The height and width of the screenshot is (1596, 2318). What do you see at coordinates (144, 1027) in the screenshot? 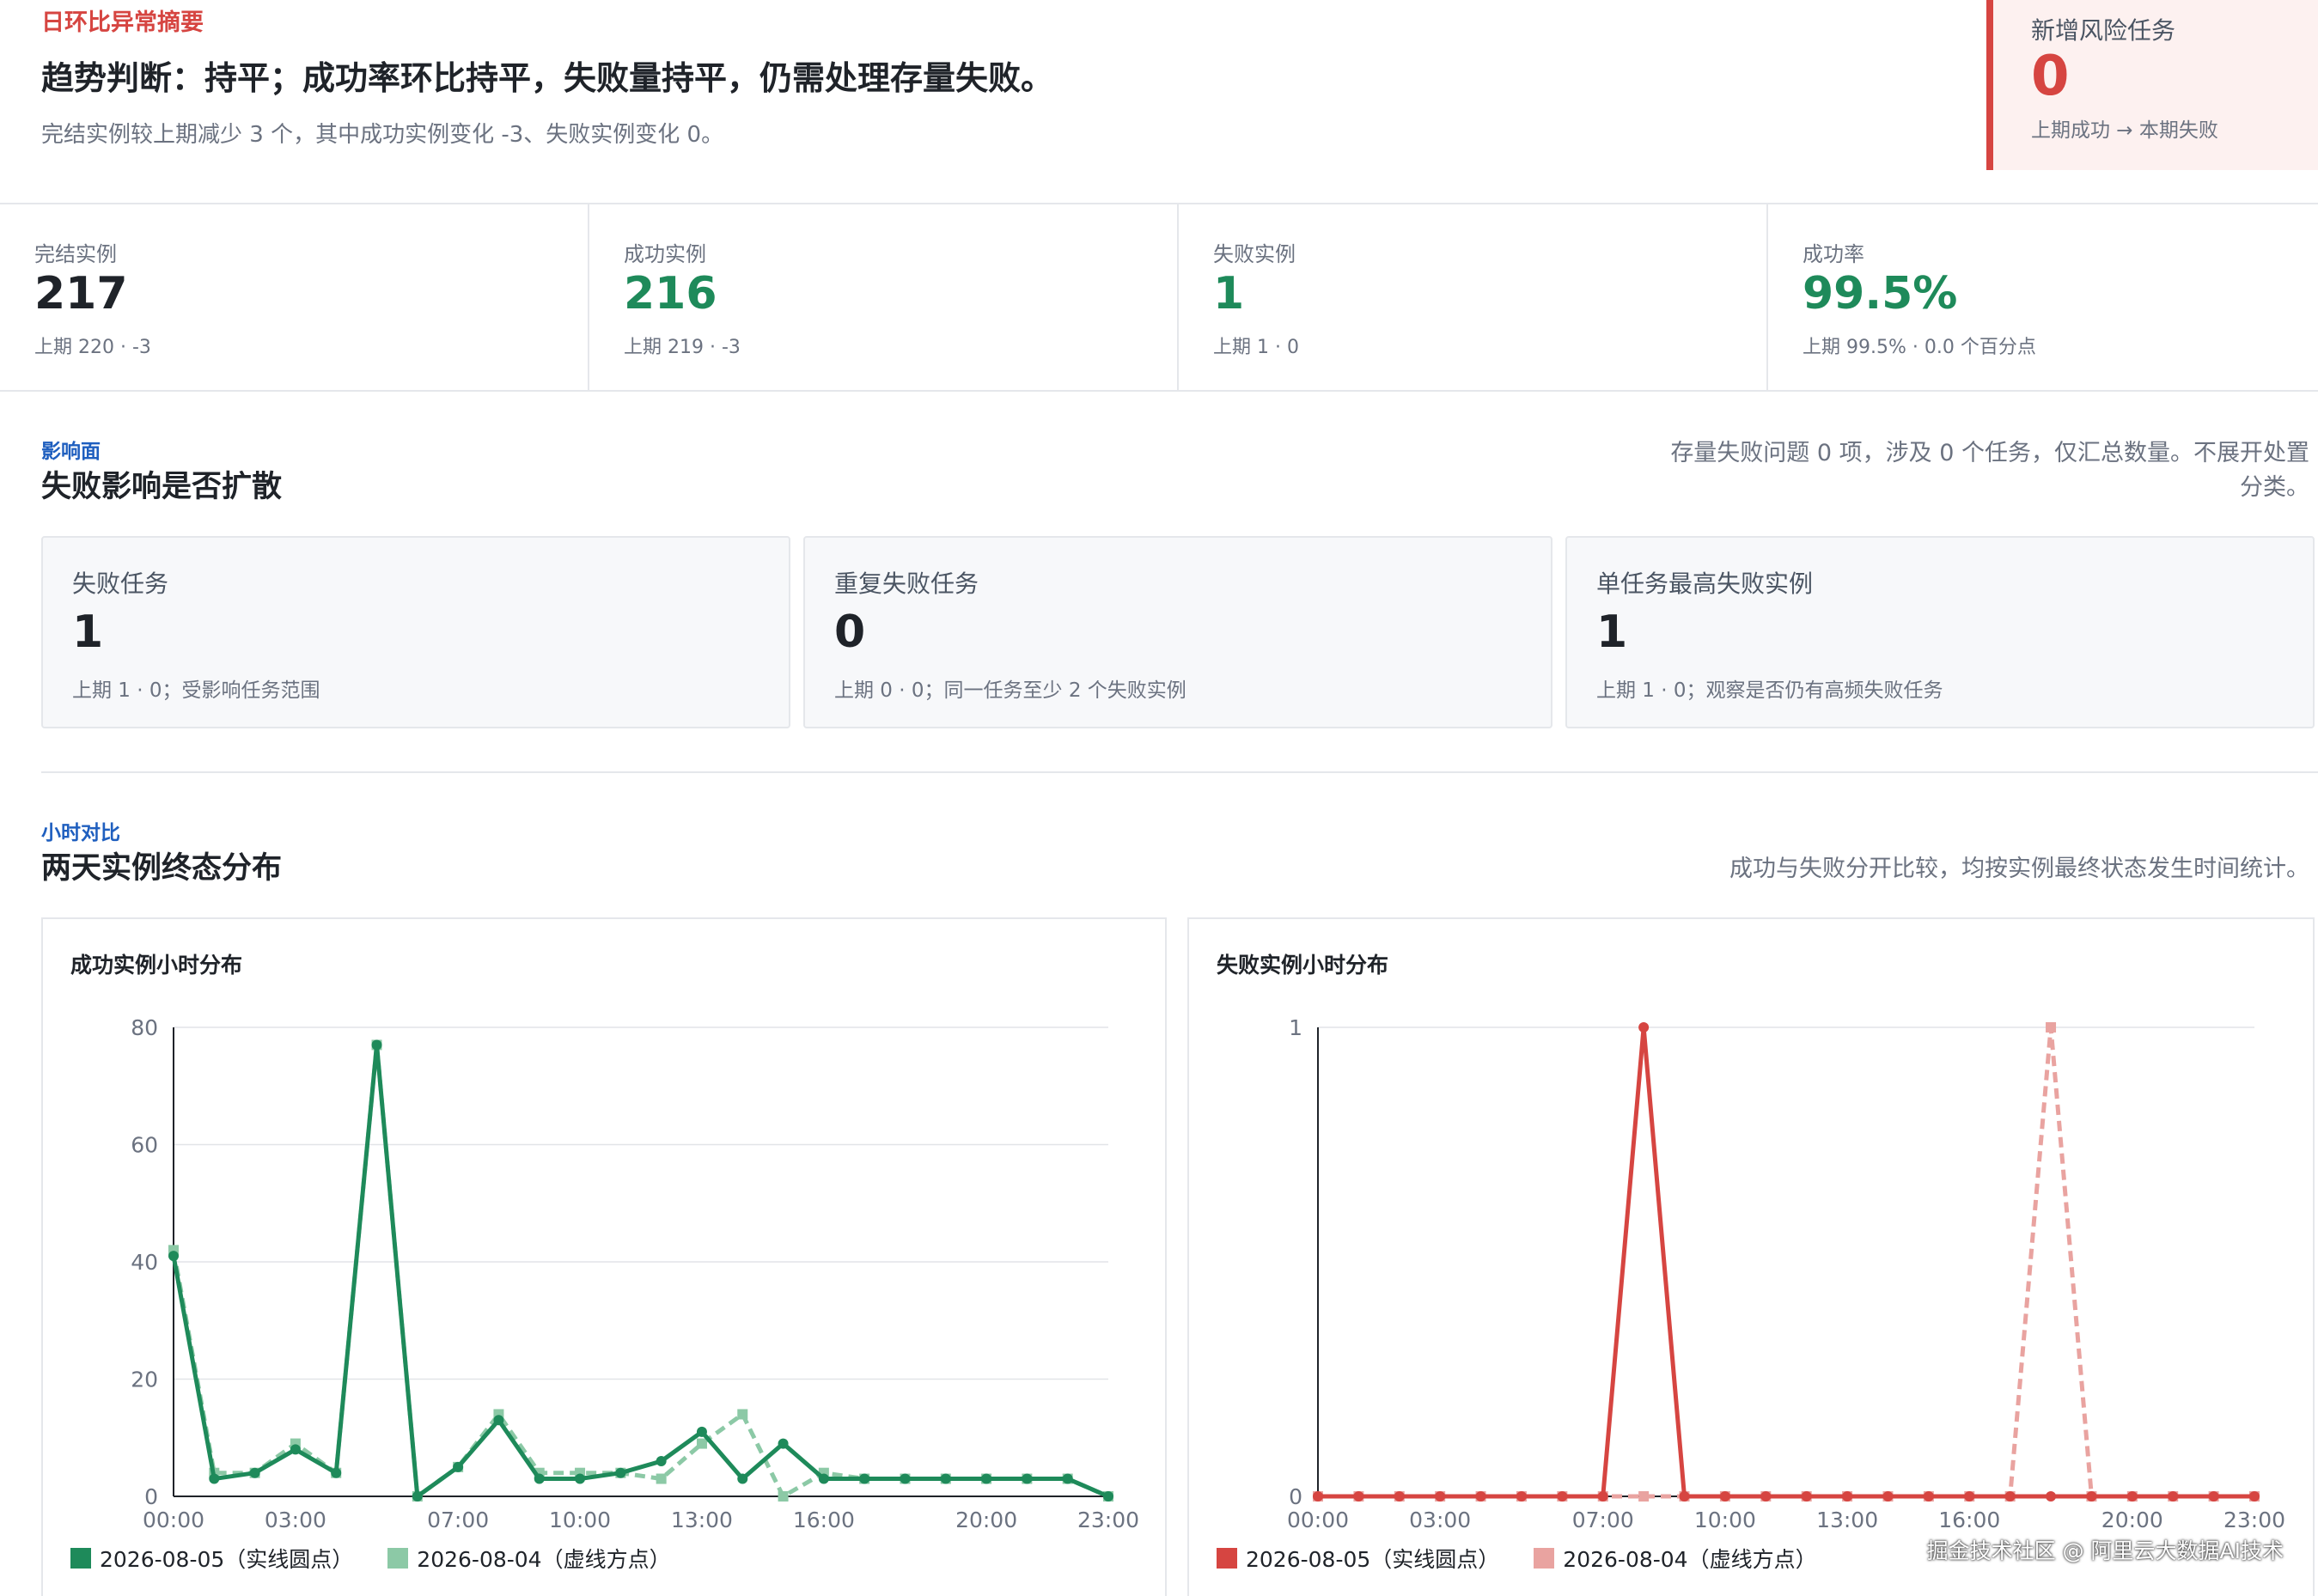
I see `y-tick-label: 80` at bounding box center [144, 1027].